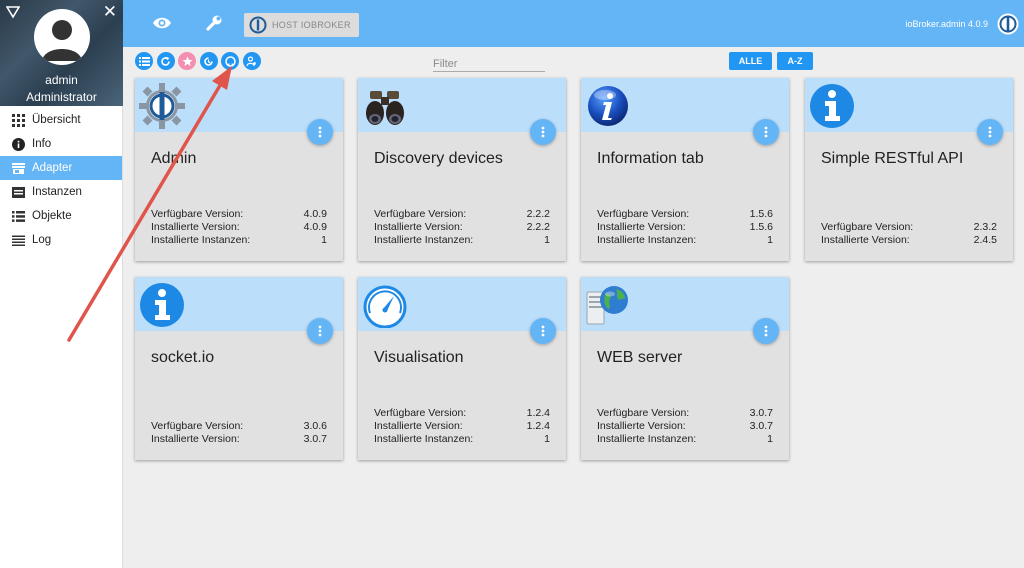 This screenshot has width=1024, height=568. I want to click on menu-toggle-icon, so click(13, 12).